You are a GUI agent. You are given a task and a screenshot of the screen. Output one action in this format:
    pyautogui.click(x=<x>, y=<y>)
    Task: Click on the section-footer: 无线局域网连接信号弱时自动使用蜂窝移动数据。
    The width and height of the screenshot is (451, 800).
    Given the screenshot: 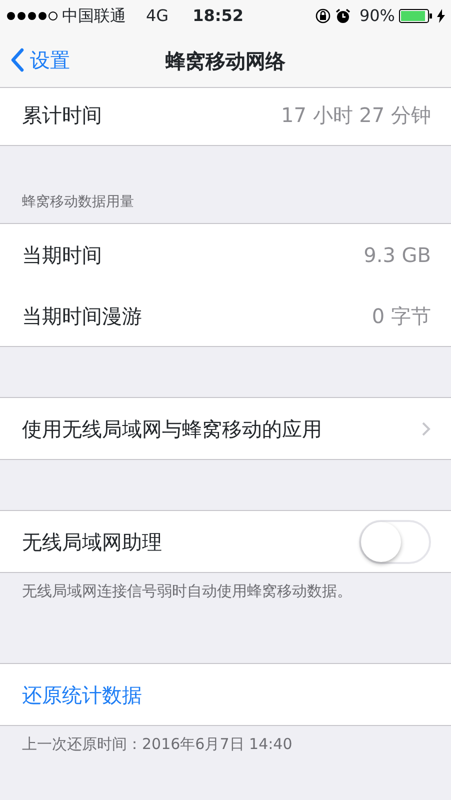 What is the action you would take?
    pyautogui.click(x=225, y=618)
    